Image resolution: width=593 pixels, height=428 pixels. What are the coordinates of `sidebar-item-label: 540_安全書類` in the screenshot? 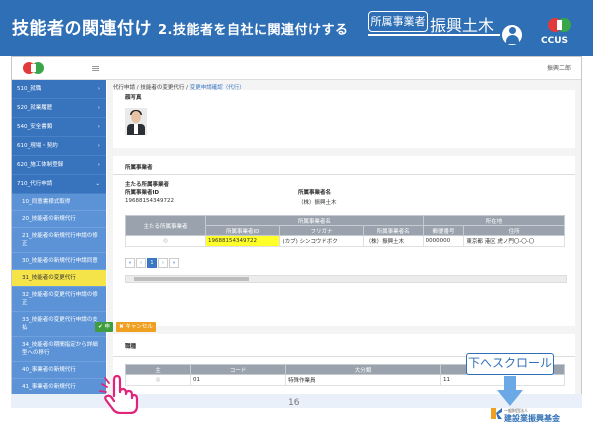 It's located at (35, 127).